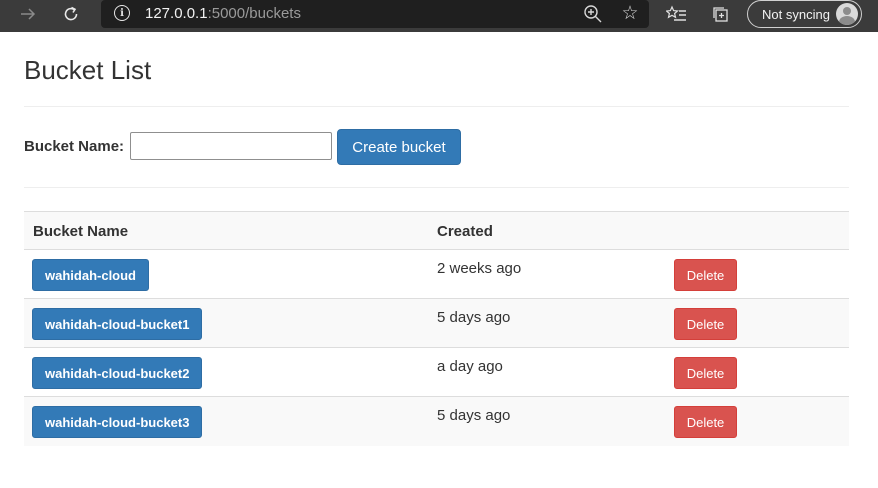 The width and height of the screenshot is (878, 488). I want to click on created-cell: 2 weeks ago, so click(479, 268).